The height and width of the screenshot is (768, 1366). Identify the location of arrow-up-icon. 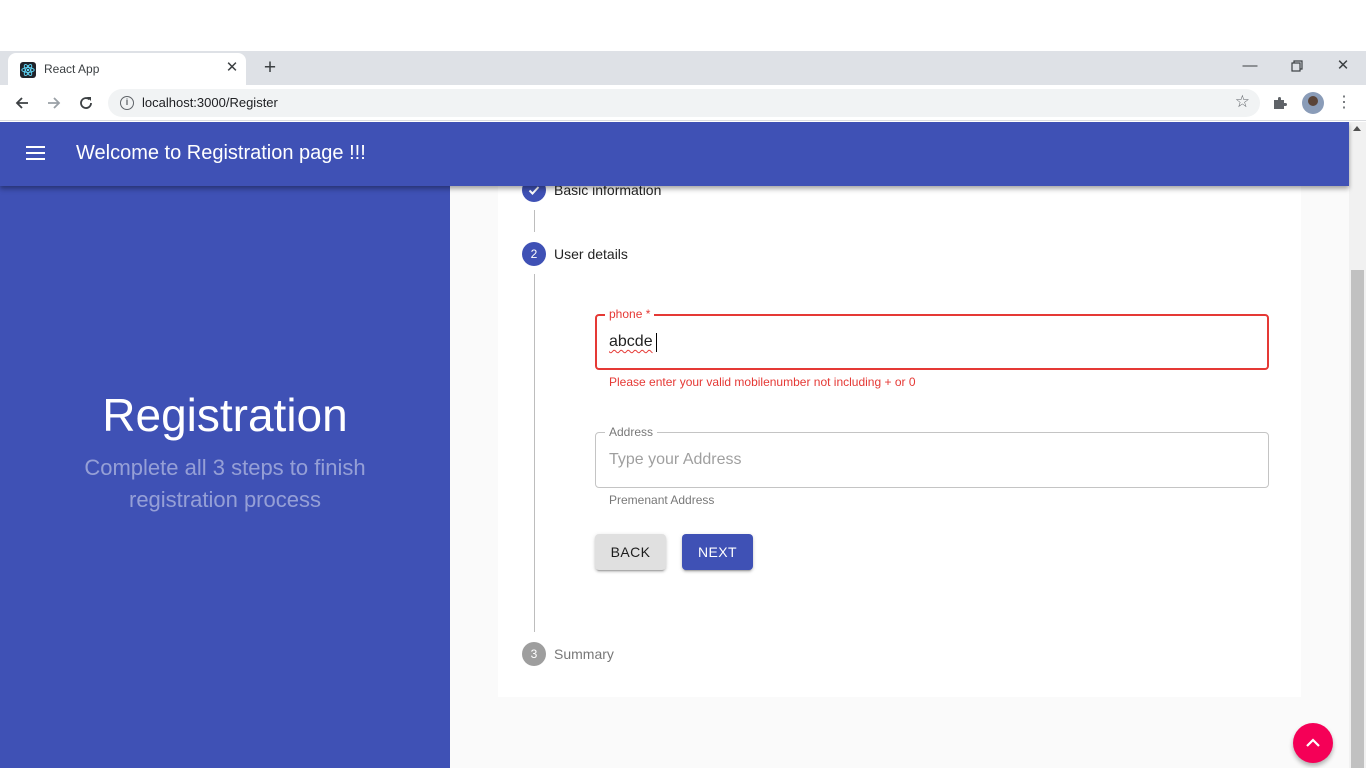
(1313, 742).